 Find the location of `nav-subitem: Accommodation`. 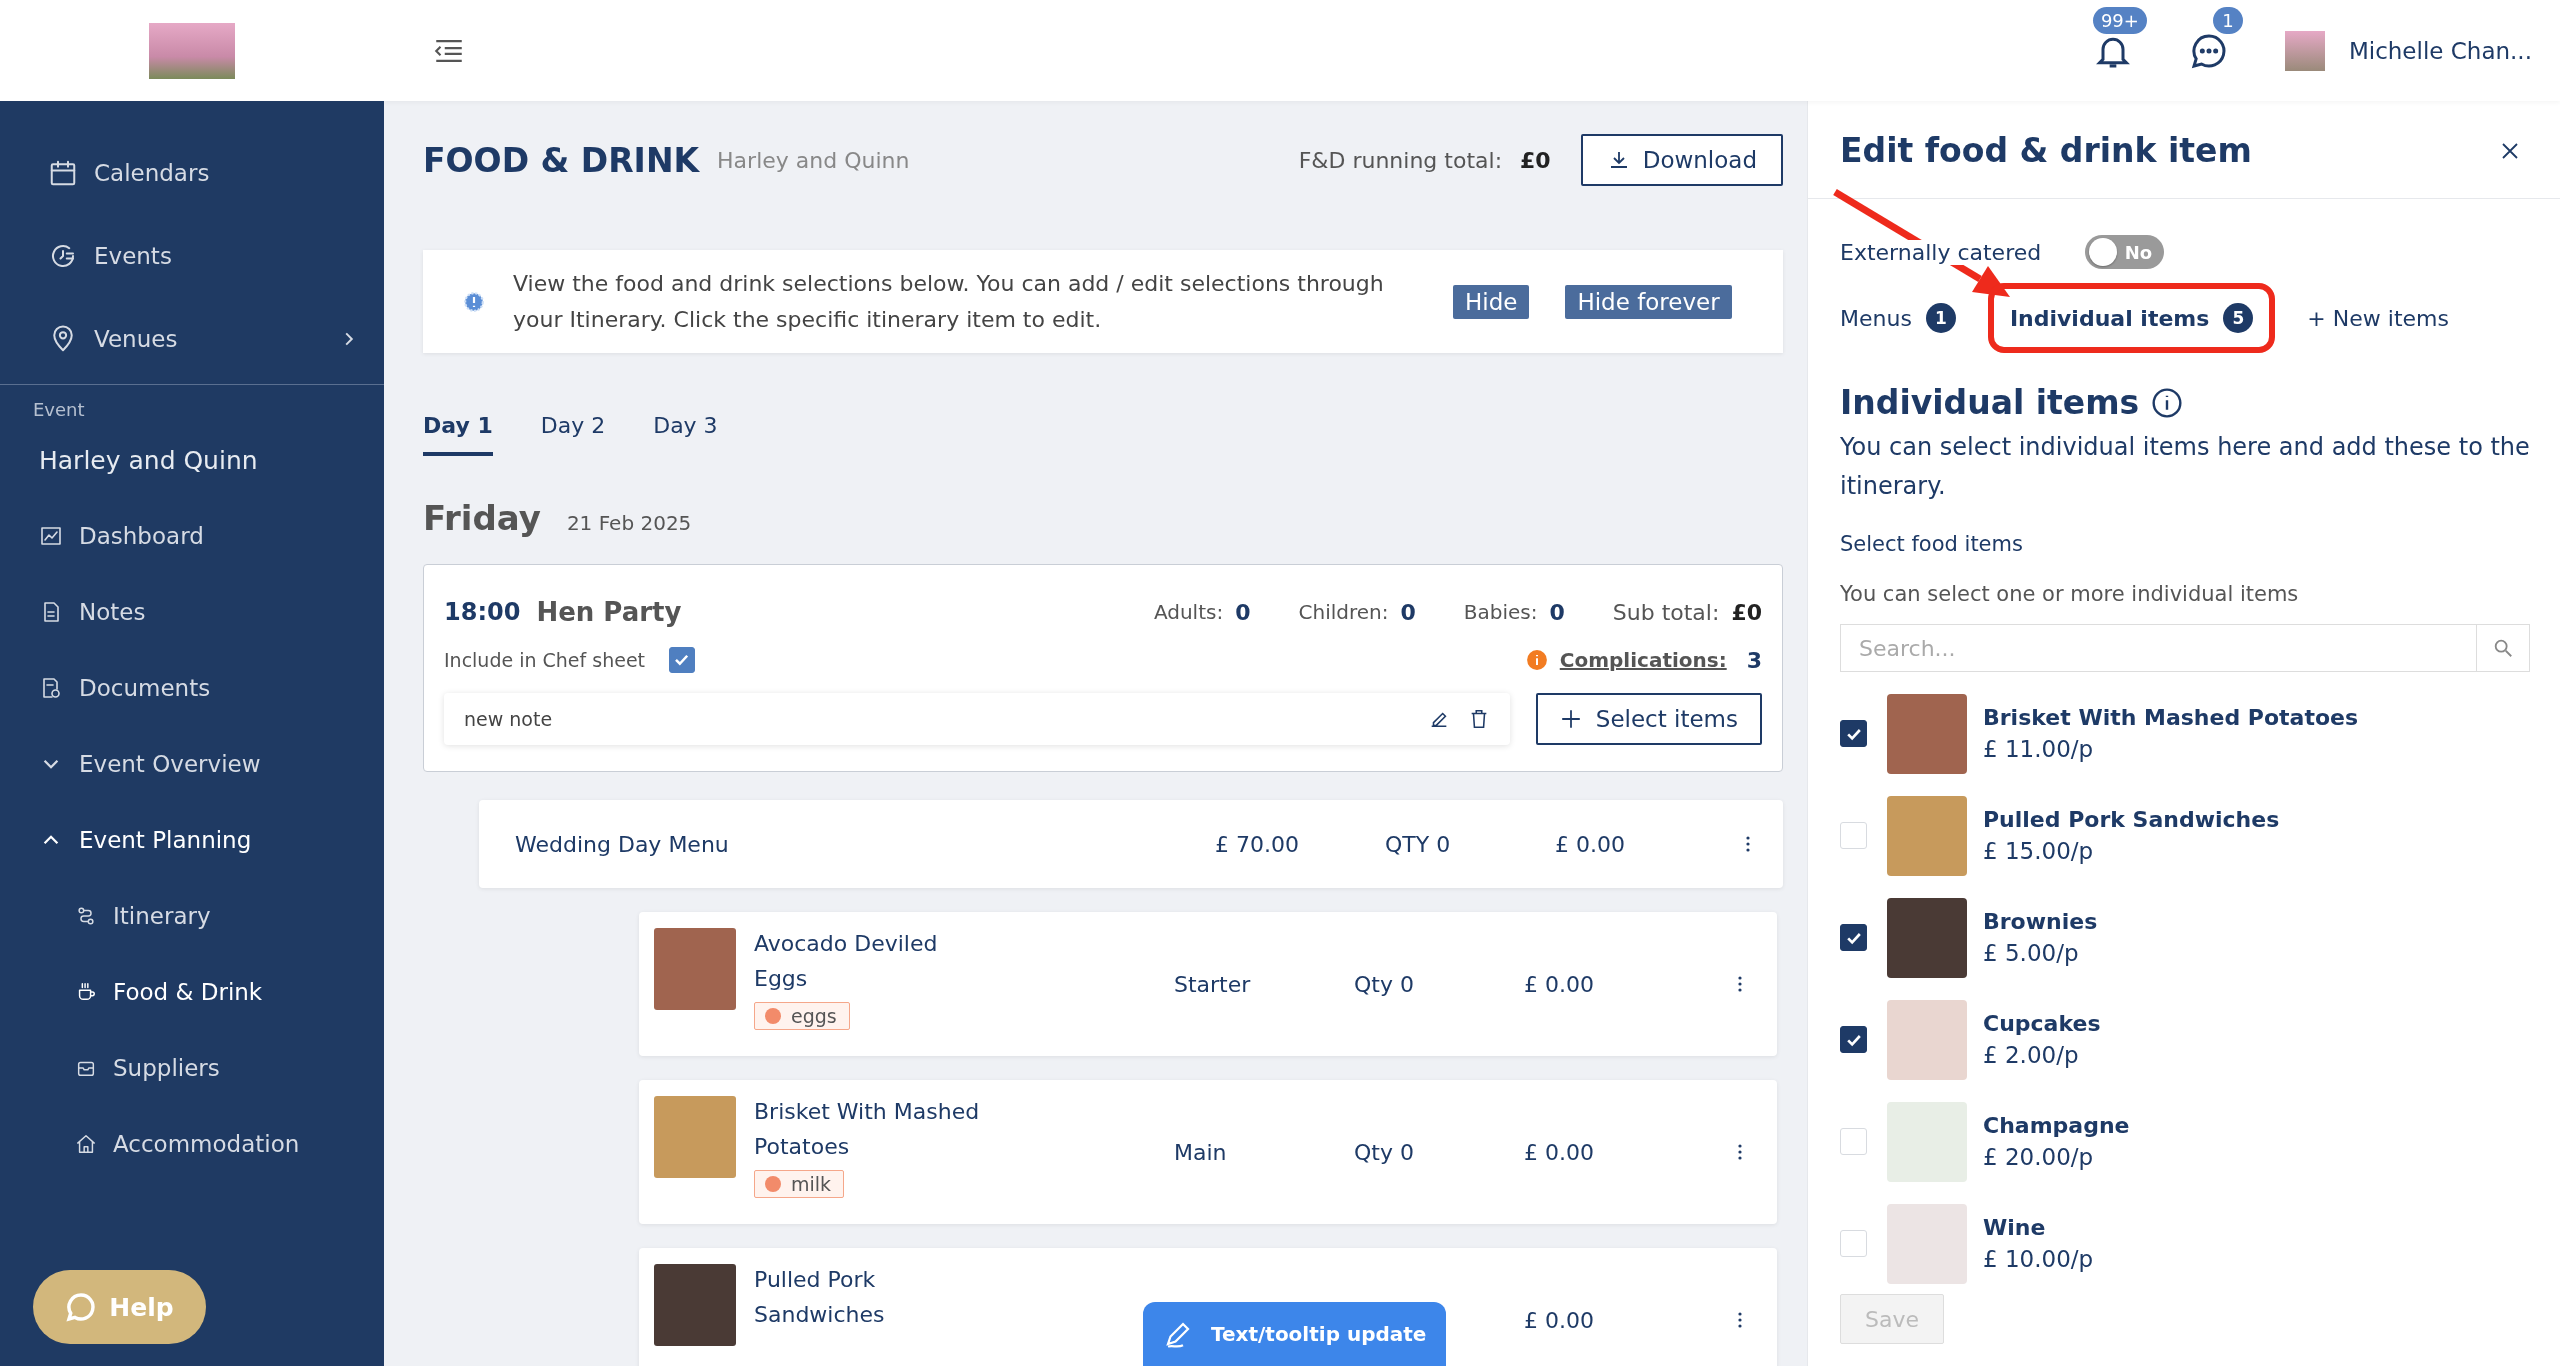

nav-subitem: Accommodation is located at coordinates (211, 1144).